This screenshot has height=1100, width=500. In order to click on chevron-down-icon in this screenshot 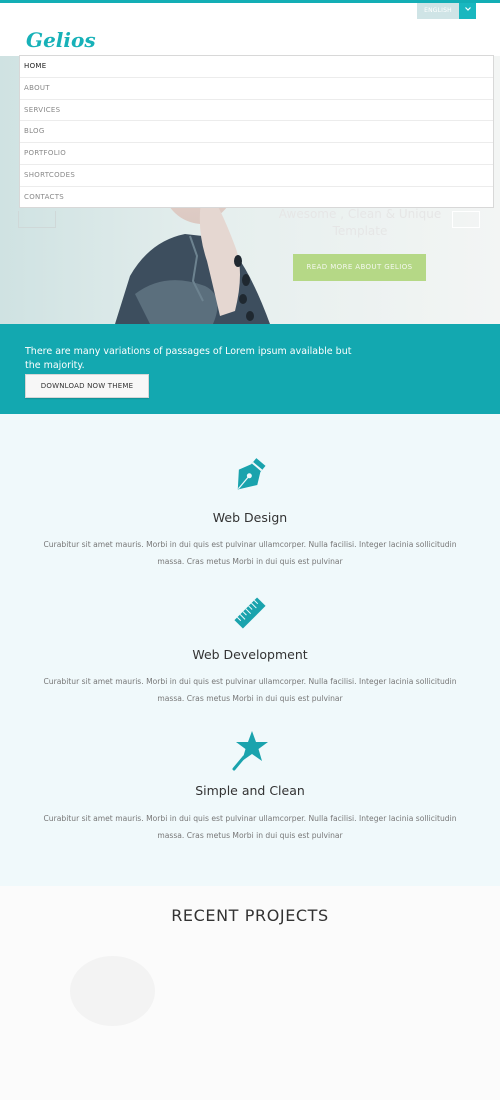, I will do `click(467, 11)`.